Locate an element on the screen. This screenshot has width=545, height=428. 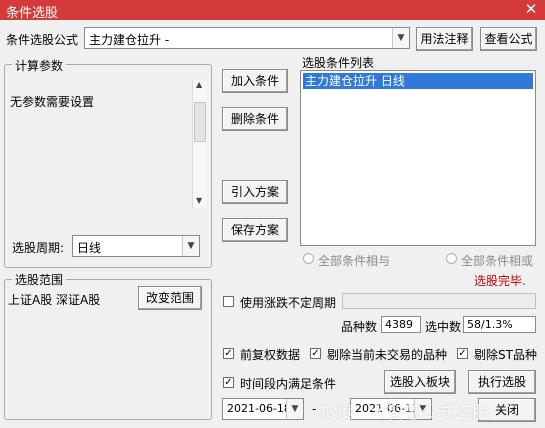
formula-dropdown: 主力建仓拉升 - ▼ is located at coordinates (247, 38).